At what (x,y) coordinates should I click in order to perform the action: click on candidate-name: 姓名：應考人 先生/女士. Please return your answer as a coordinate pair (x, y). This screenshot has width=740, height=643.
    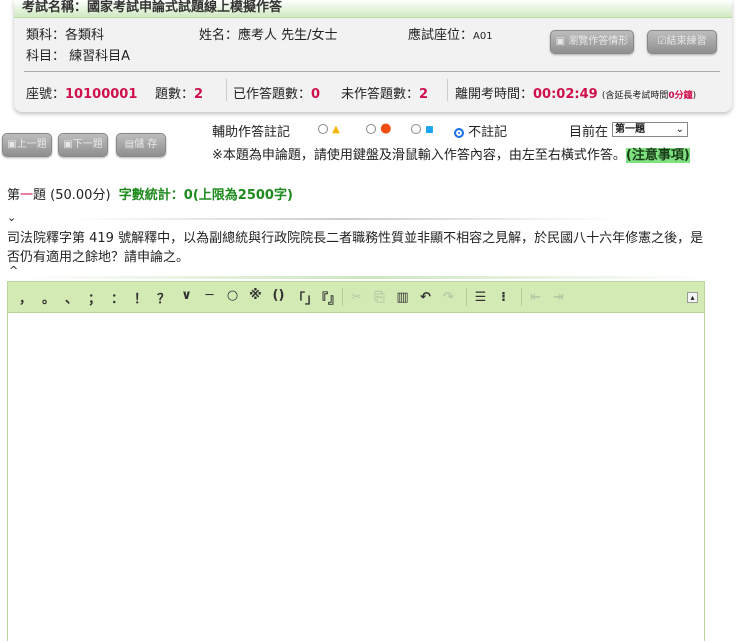
    Looking at the image, I should click on (268, 35).